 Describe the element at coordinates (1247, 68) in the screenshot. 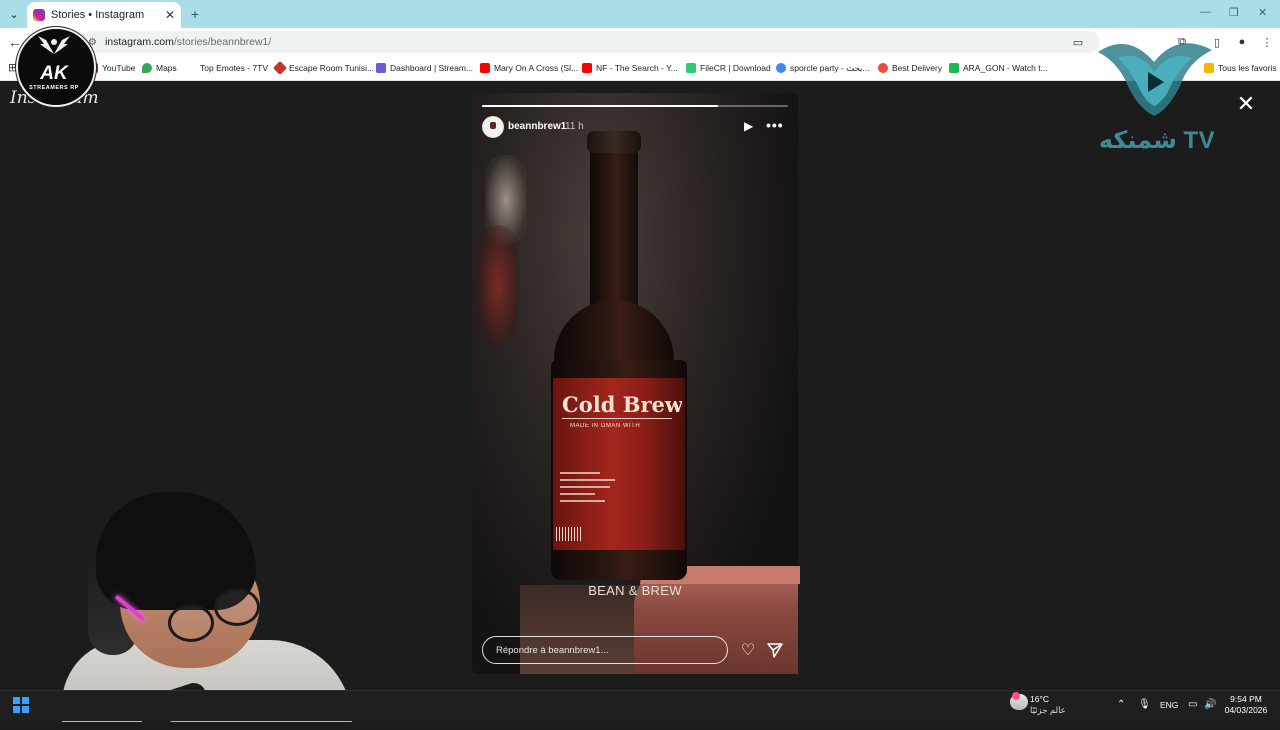

I see `bookmark-label: Tous les favoris` at that location.